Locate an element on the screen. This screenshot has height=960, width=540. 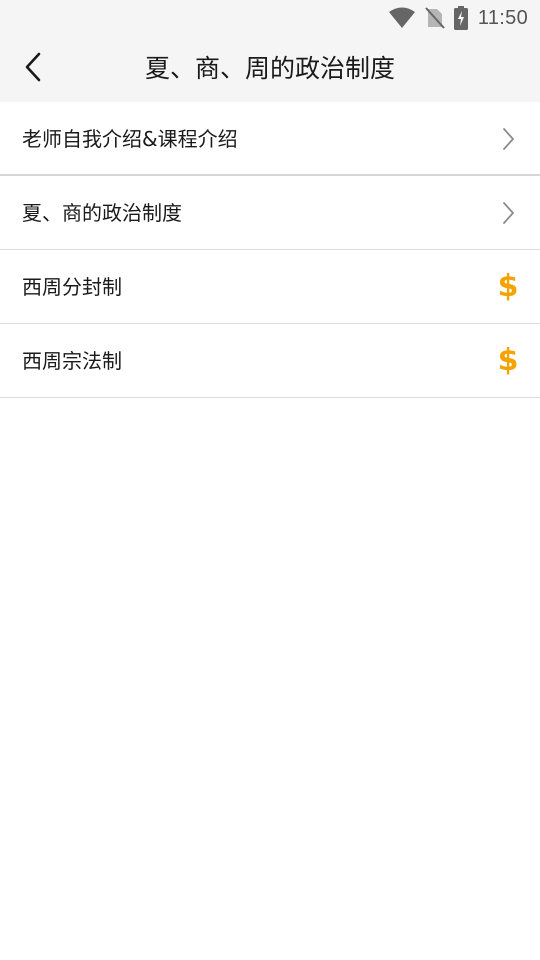
page-title: 夏、商、周的政治制度 is located at coordinates (269, 68).